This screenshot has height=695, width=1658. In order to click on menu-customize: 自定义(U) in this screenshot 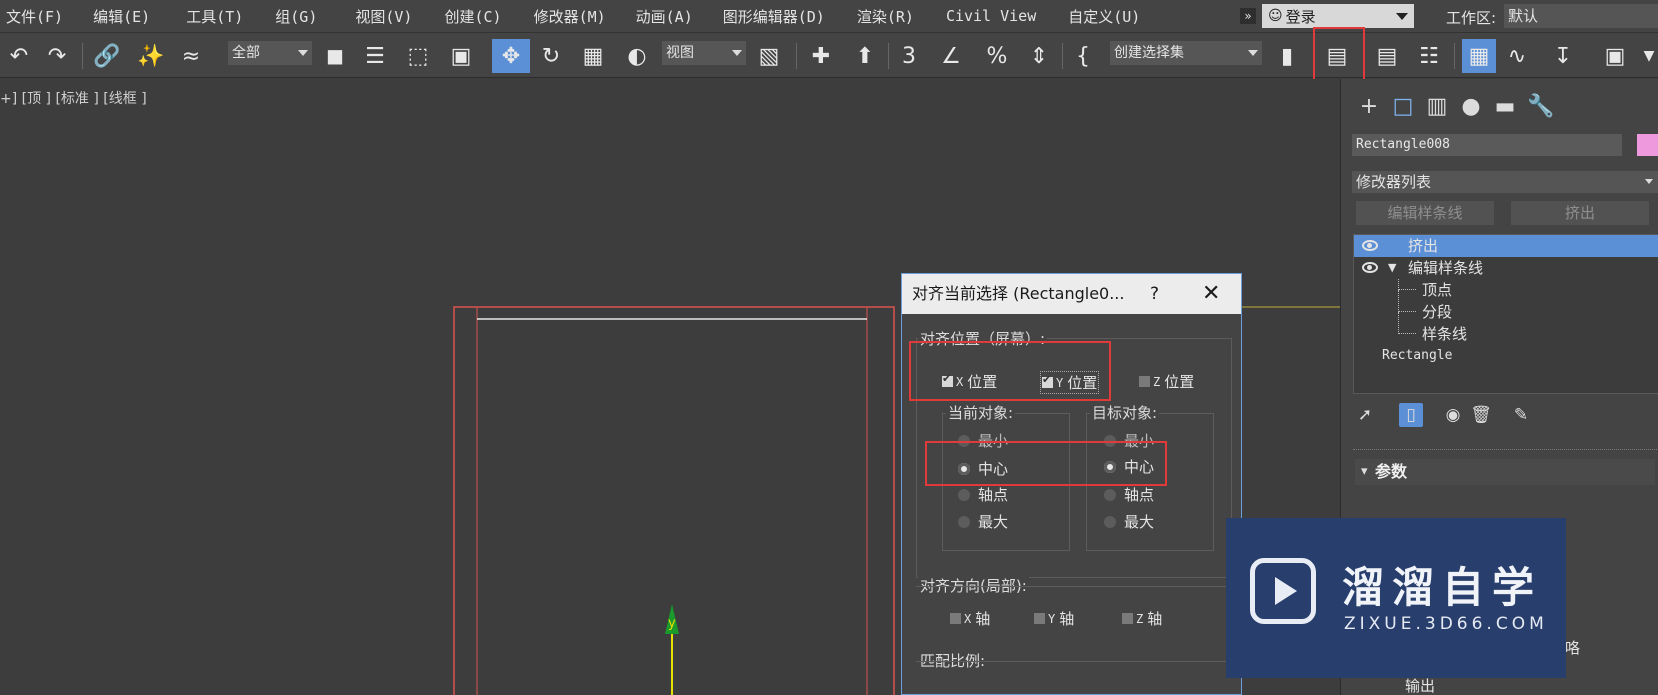, I will do `click(1104, 16)`.